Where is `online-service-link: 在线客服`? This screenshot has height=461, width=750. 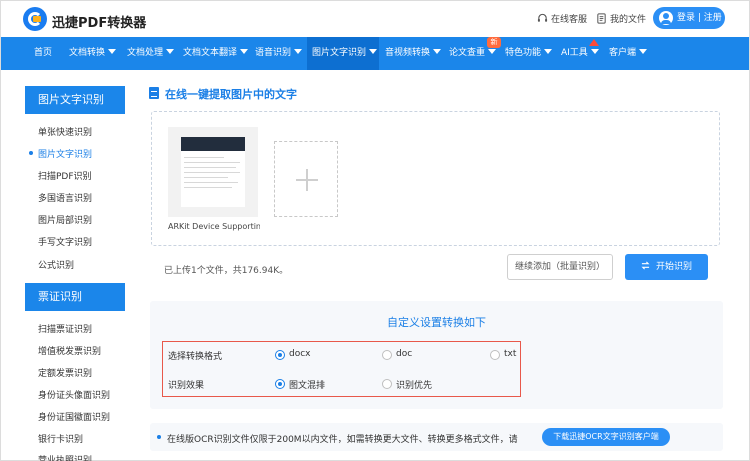 online-service-link: 在线客服 is located at coordinates (562, 18).